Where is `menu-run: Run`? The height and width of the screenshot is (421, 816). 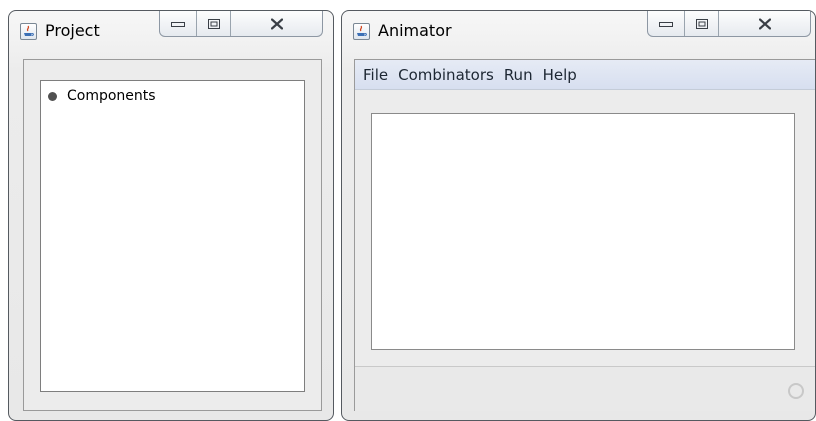 menu-run: Run is located at coordinates (518, 75).